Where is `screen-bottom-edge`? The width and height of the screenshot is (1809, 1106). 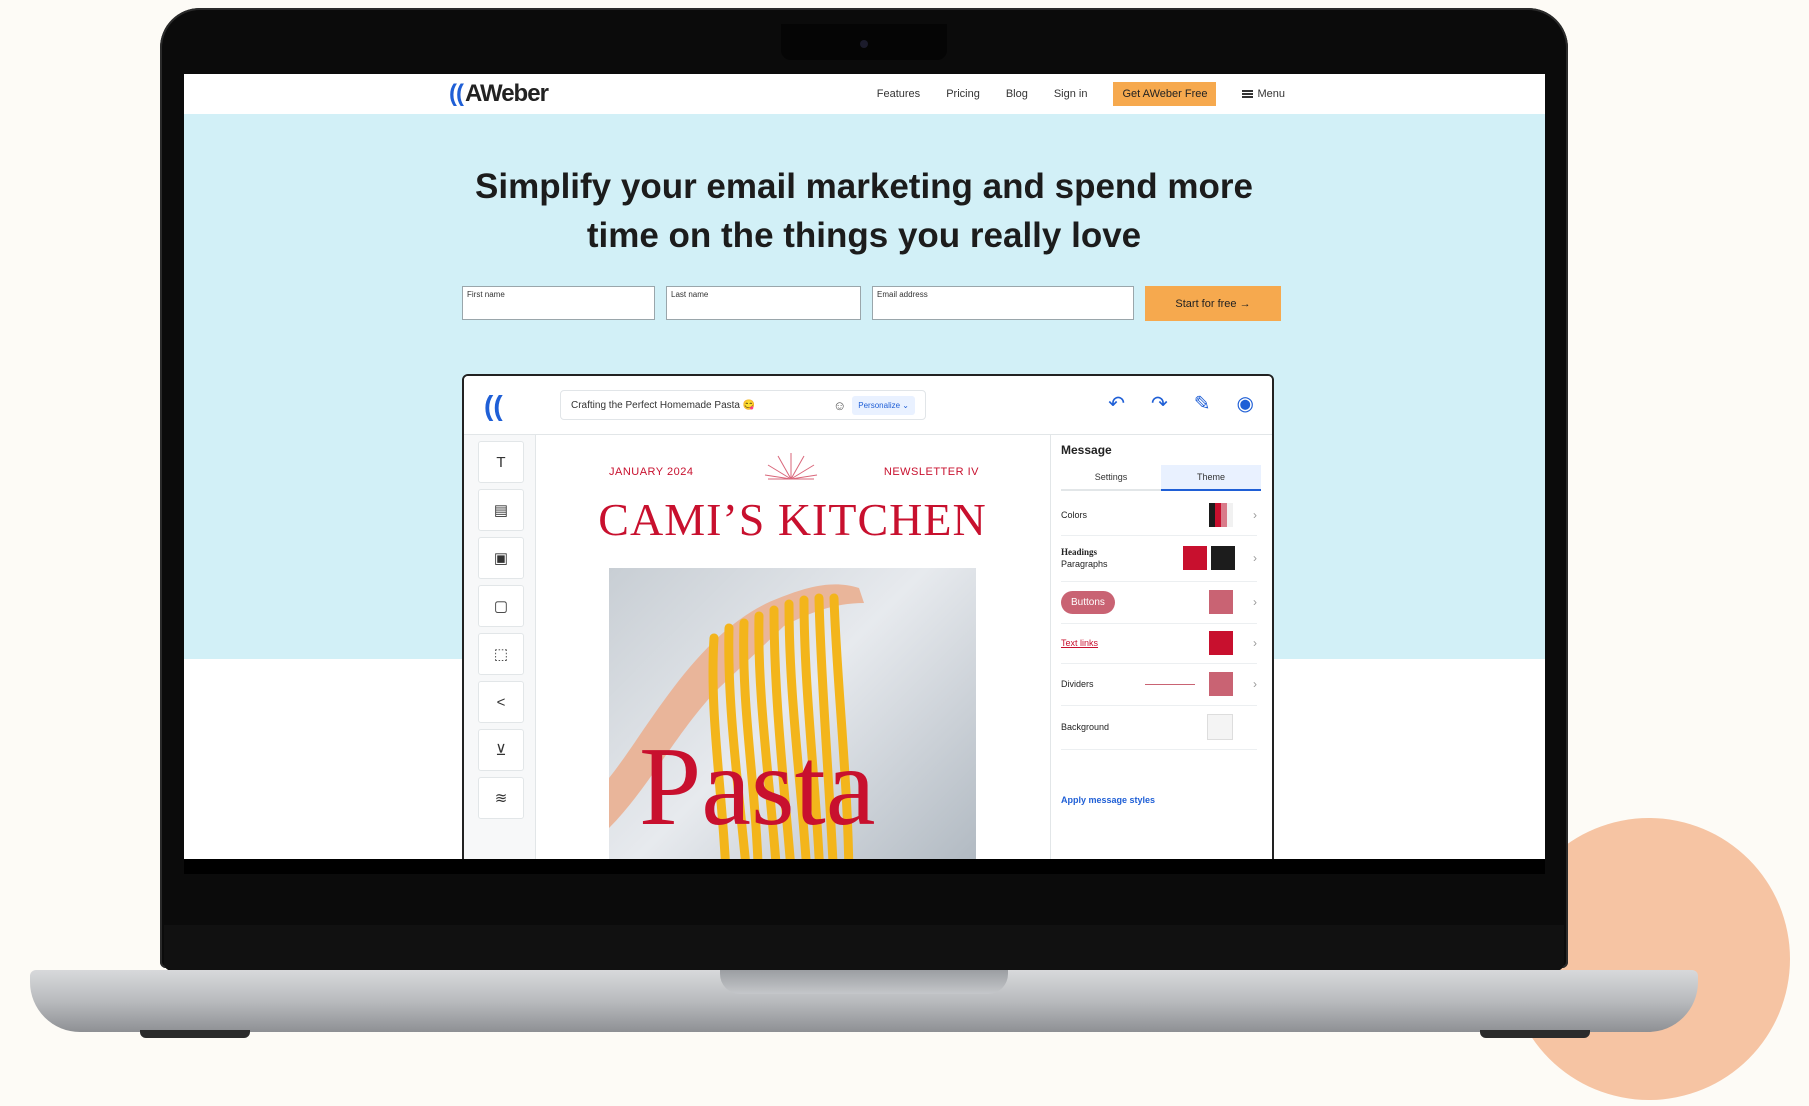 screen-bottom-edge is located at coordinates (864, 866).